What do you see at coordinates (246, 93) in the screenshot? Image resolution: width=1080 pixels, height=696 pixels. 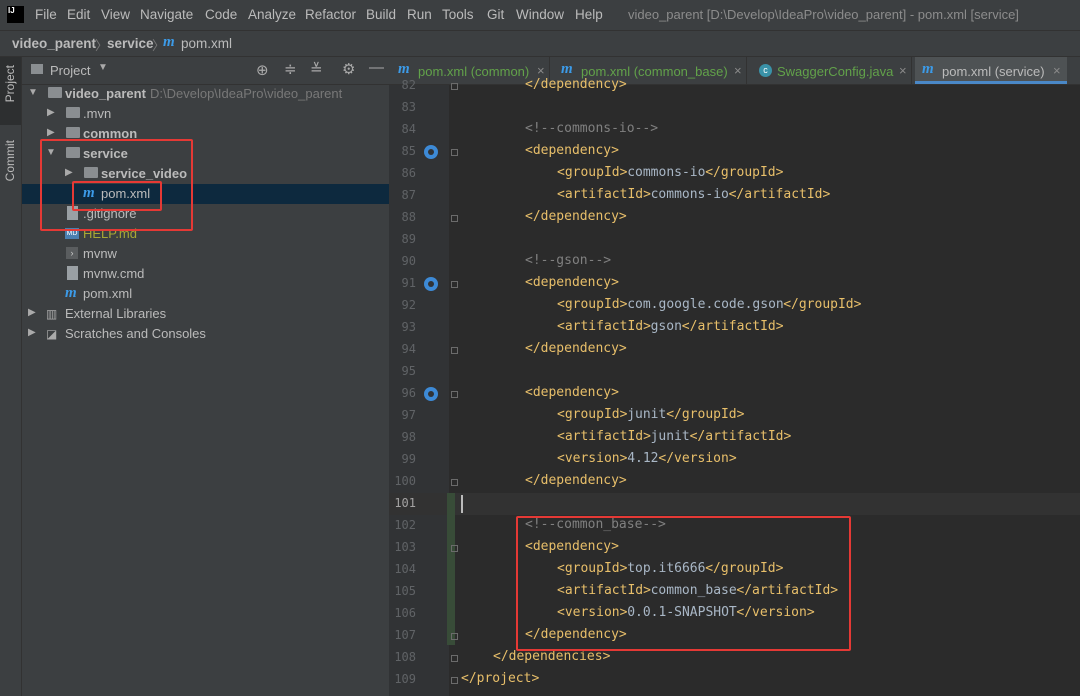 I see `tree-path: D:\Develop\IdeaPro\video_parent` at bounding box center [246, 93].